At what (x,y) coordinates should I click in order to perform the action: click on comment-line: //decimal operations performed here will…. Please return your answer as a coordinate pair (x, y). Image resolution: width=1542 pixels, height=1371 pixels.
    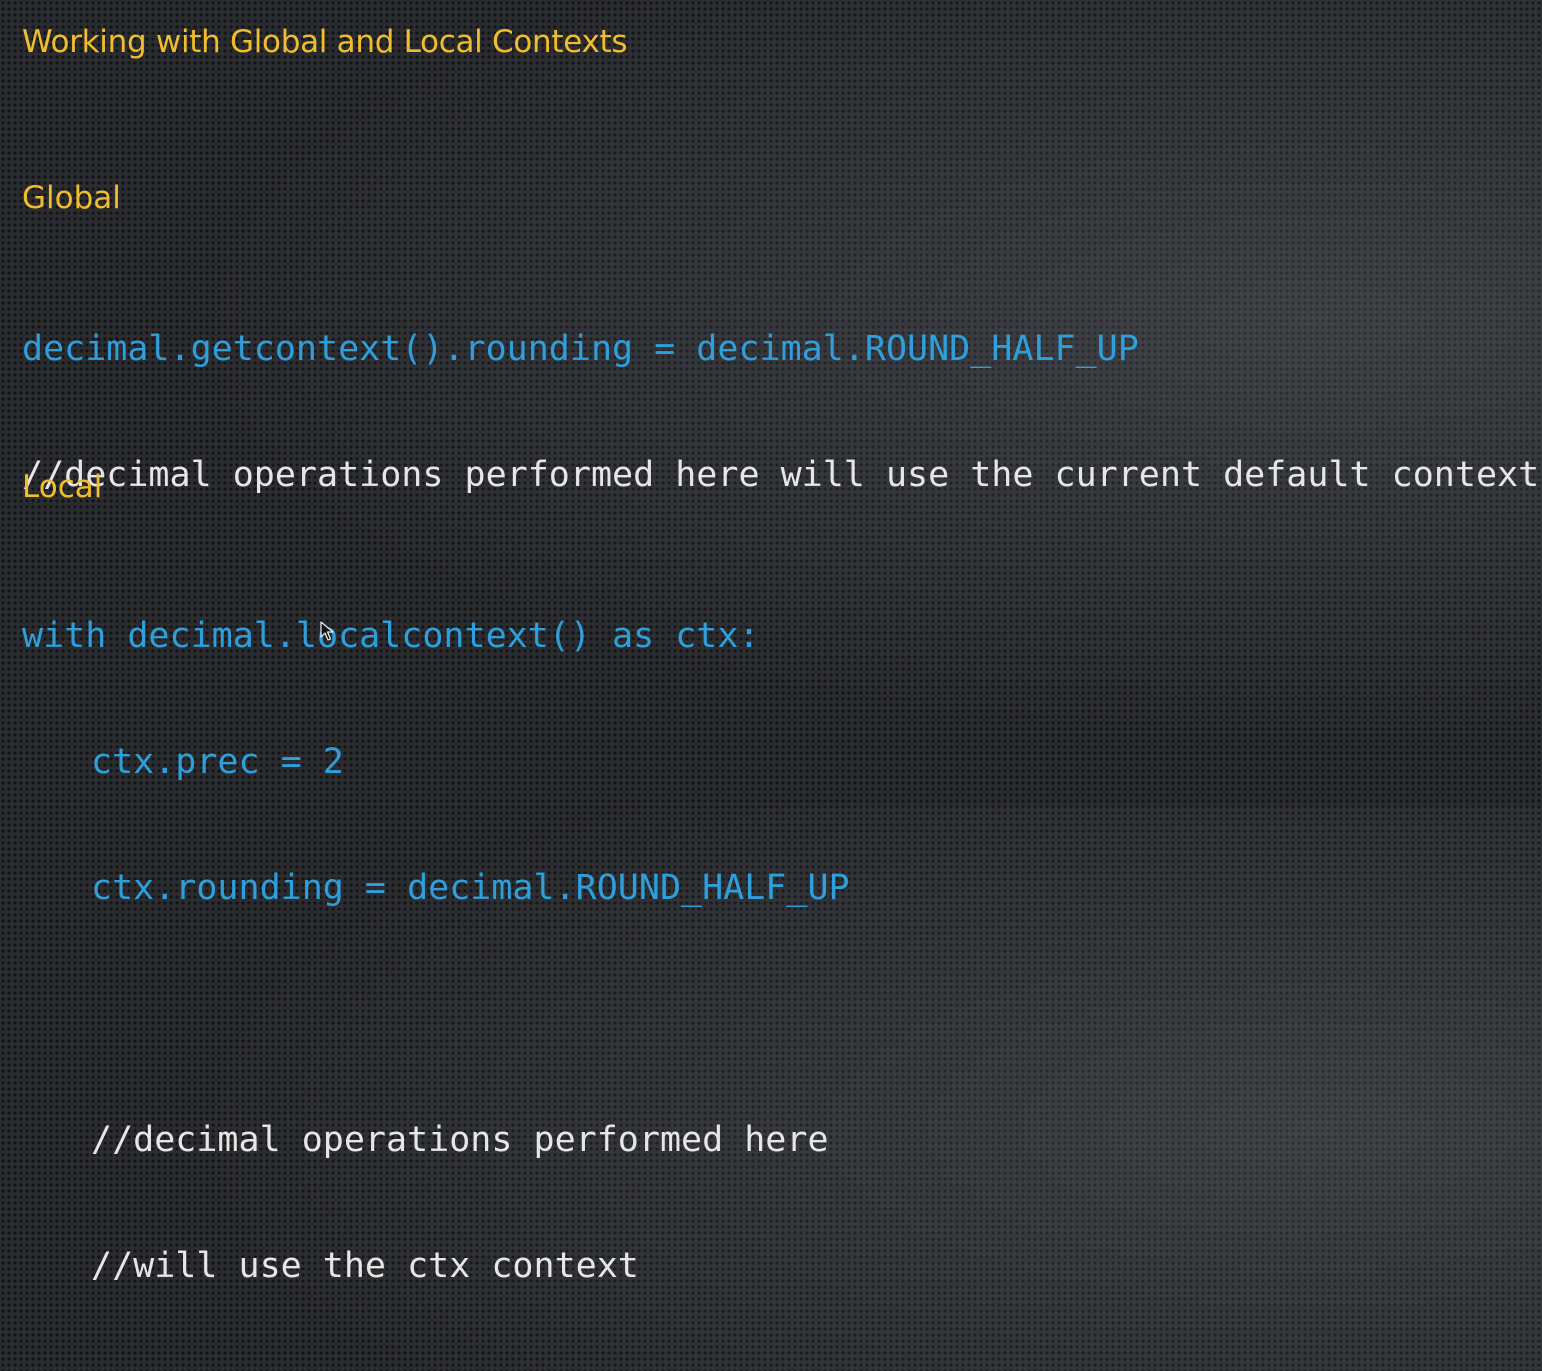
    Looking at the image, I should click on (781, 475).